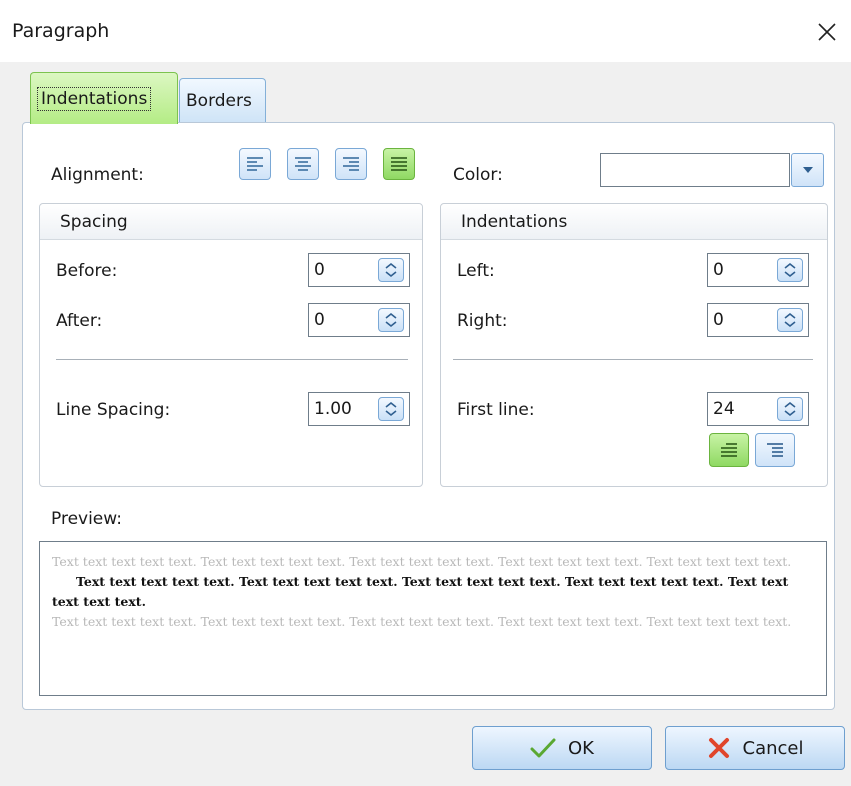  I want to click on align-right-icon, so click(351, 164).